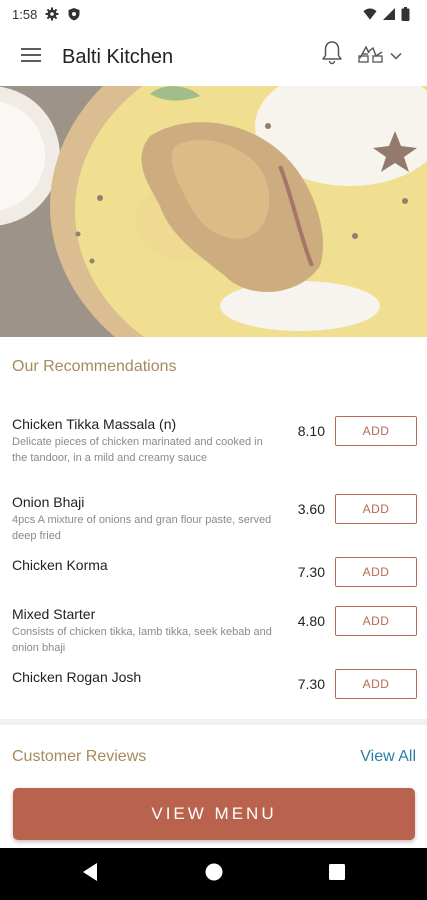  I want to click on back-icon, so click(90, 874).